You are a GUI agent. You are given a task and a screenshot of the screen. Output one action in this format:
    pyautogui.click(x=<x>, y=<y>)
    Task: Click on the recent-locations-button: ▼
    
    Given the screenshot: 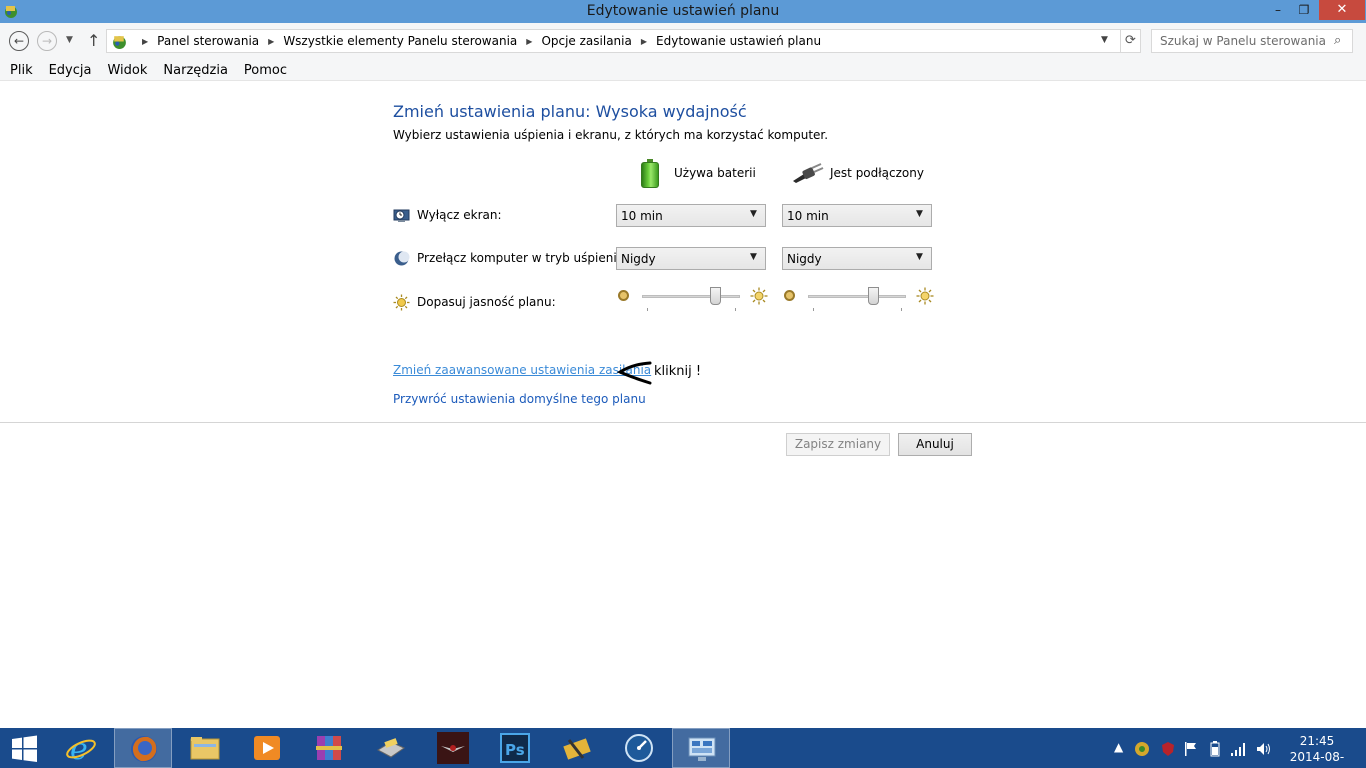 What is the action you would take?
    pyautogui.click(x=69, y=40)
    